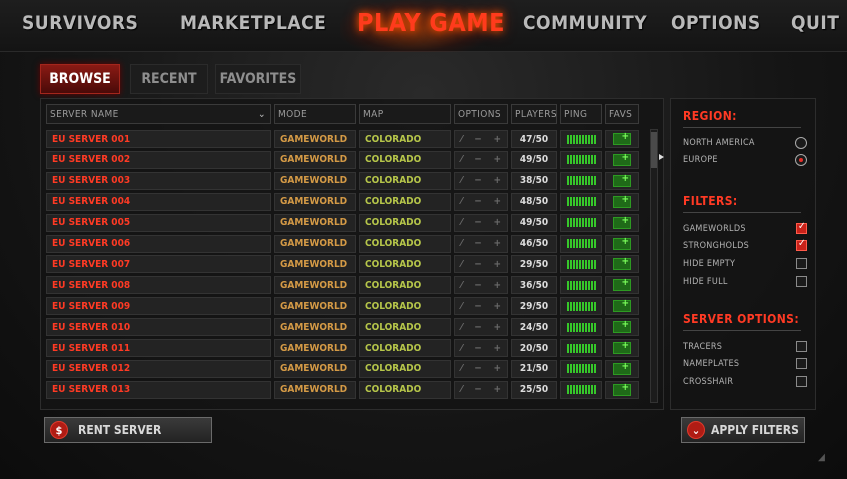 The image size is (847, 479). Describe the element at coordinates (745, 382) in the screenshot. I see `option-crosshair: CROSSHAIR` at that location.